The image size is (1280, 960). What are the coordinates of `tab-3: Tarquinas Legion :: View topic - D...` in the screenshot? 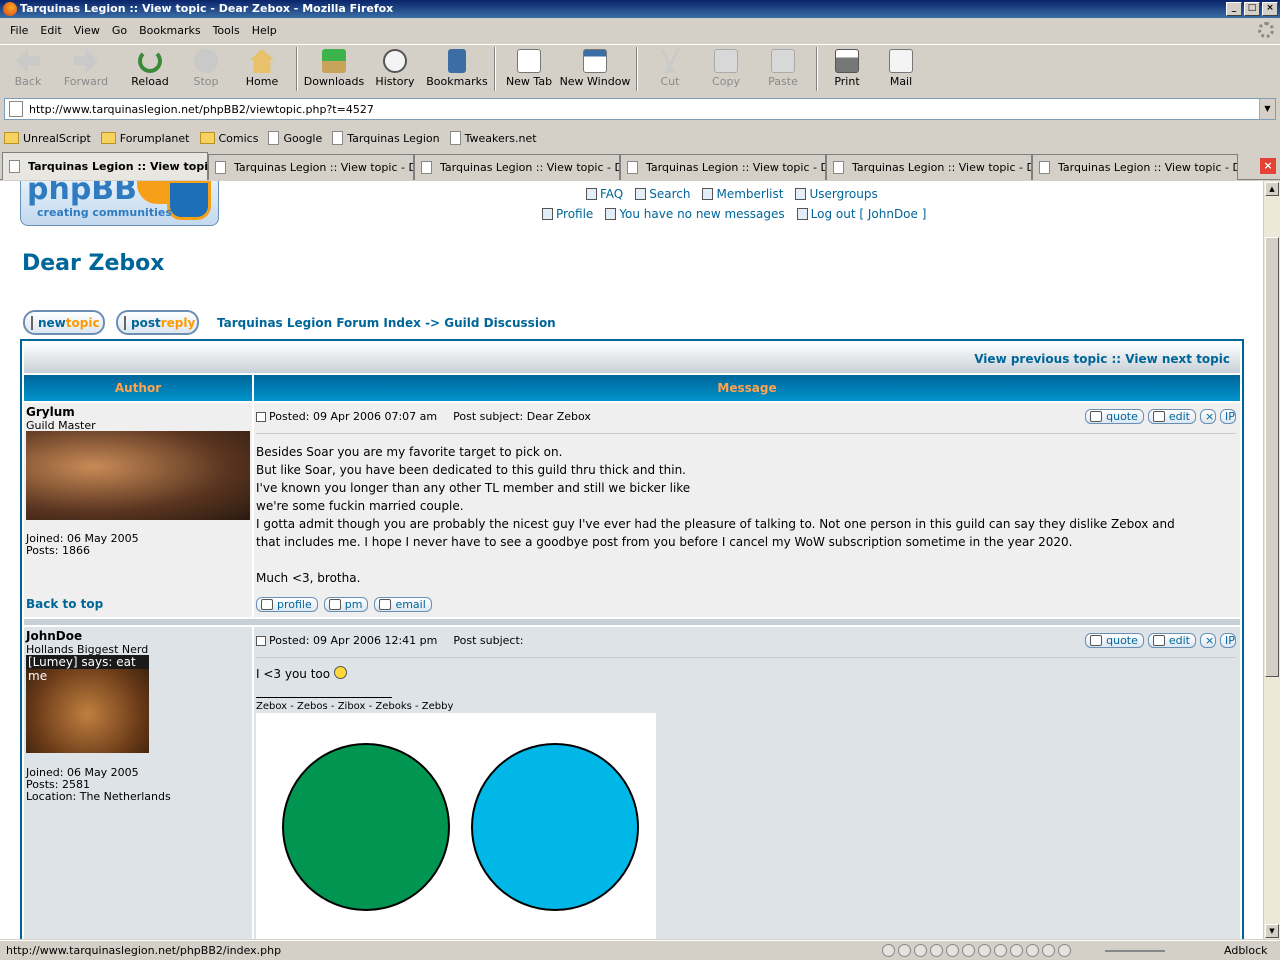 It's located at (517, 167).